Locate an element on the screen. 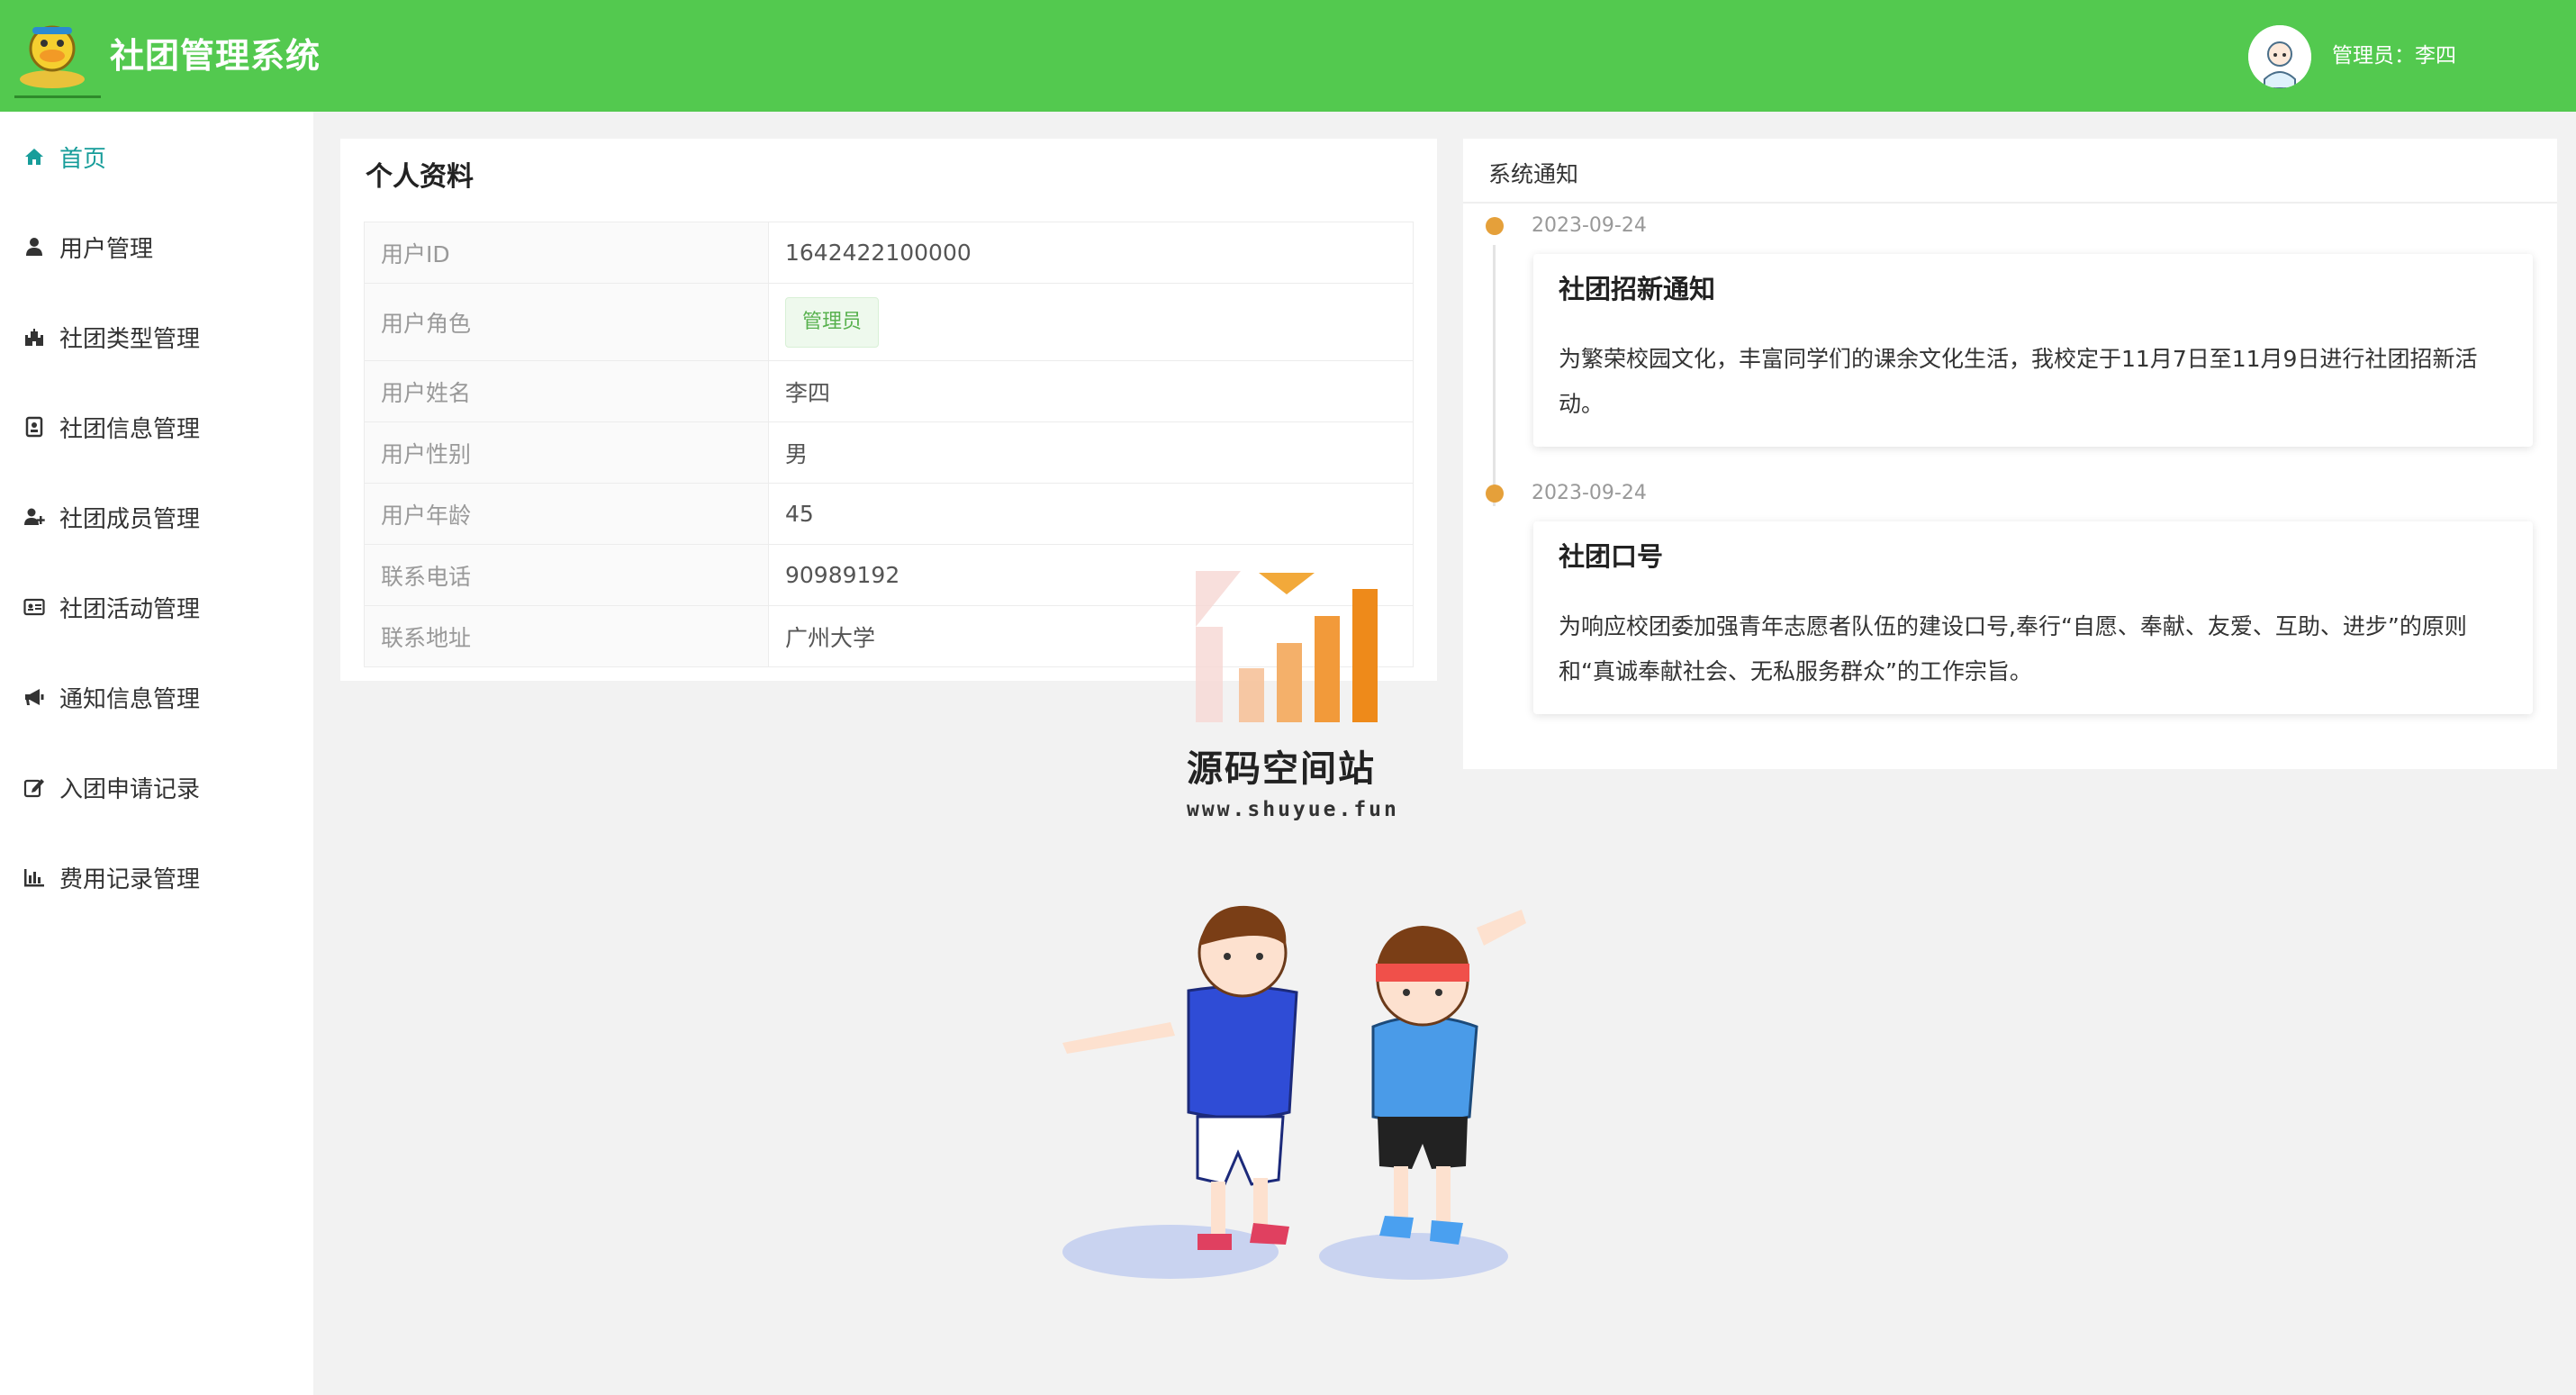  sidebar-item-members: 社团成员管理 is located at coordinates (156, 517).